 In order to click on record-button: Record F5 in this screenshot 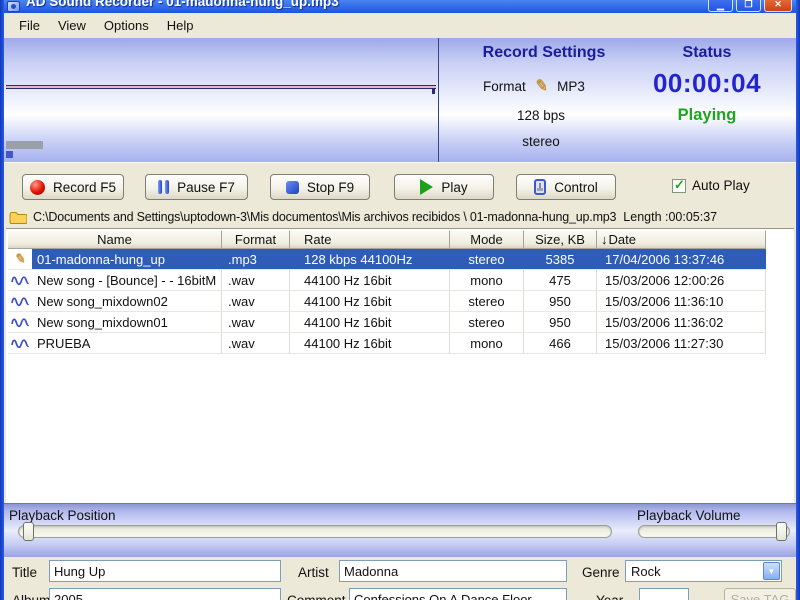, I will do `click(73, 187)`.